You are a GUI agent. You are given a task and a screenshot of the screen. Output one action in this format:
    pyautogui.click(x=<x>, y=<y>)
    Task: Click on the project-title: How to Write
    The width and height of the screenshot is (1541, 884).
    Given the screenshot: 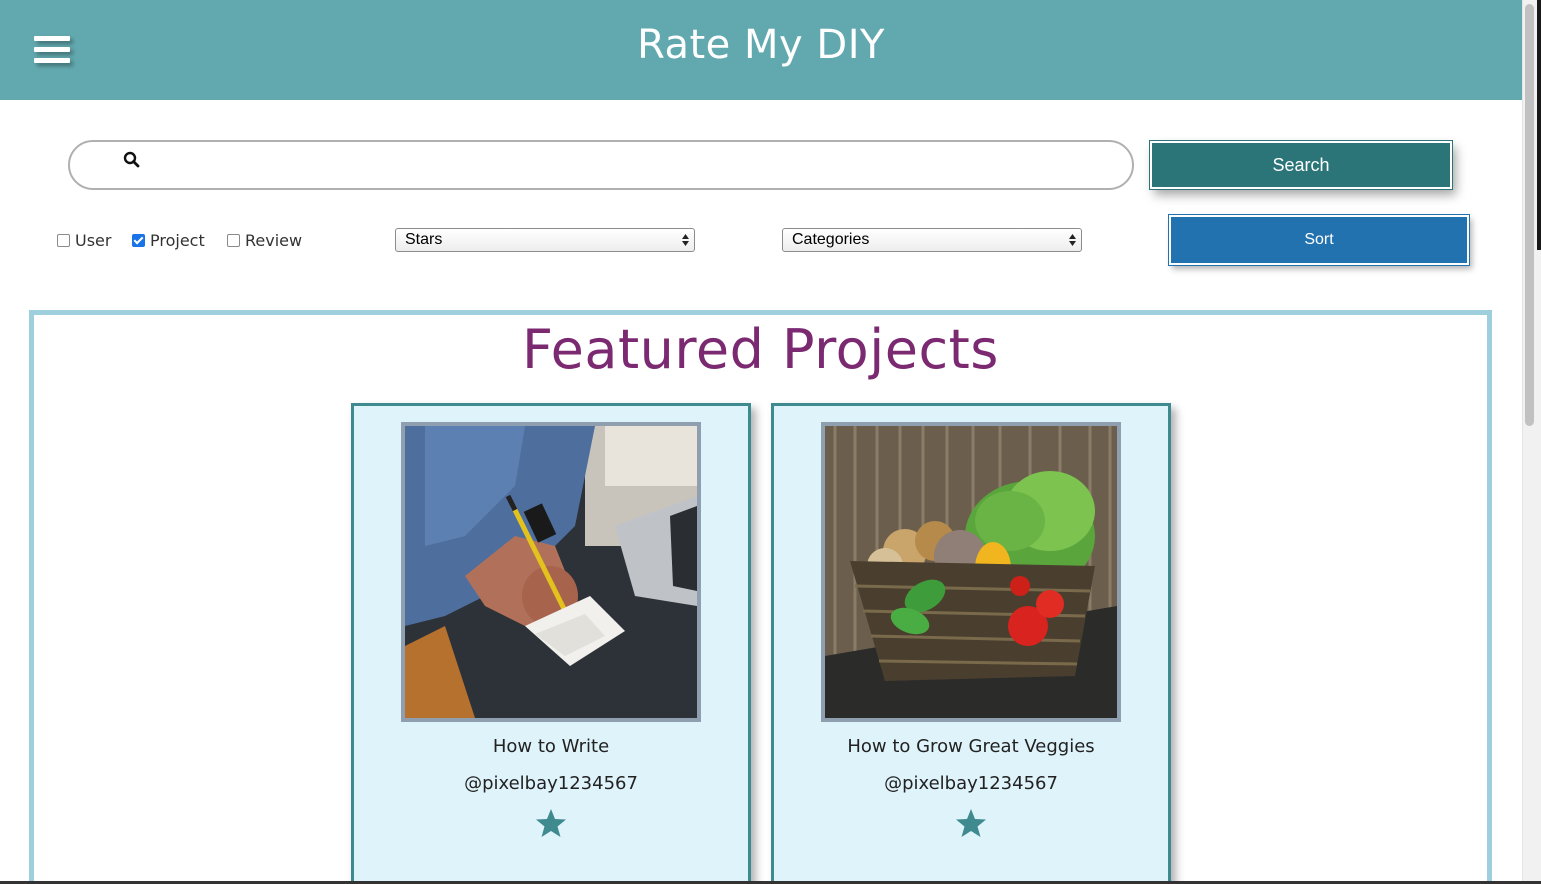 What is the action you would take?
    pyautogui.click(x=551, y=746)
    